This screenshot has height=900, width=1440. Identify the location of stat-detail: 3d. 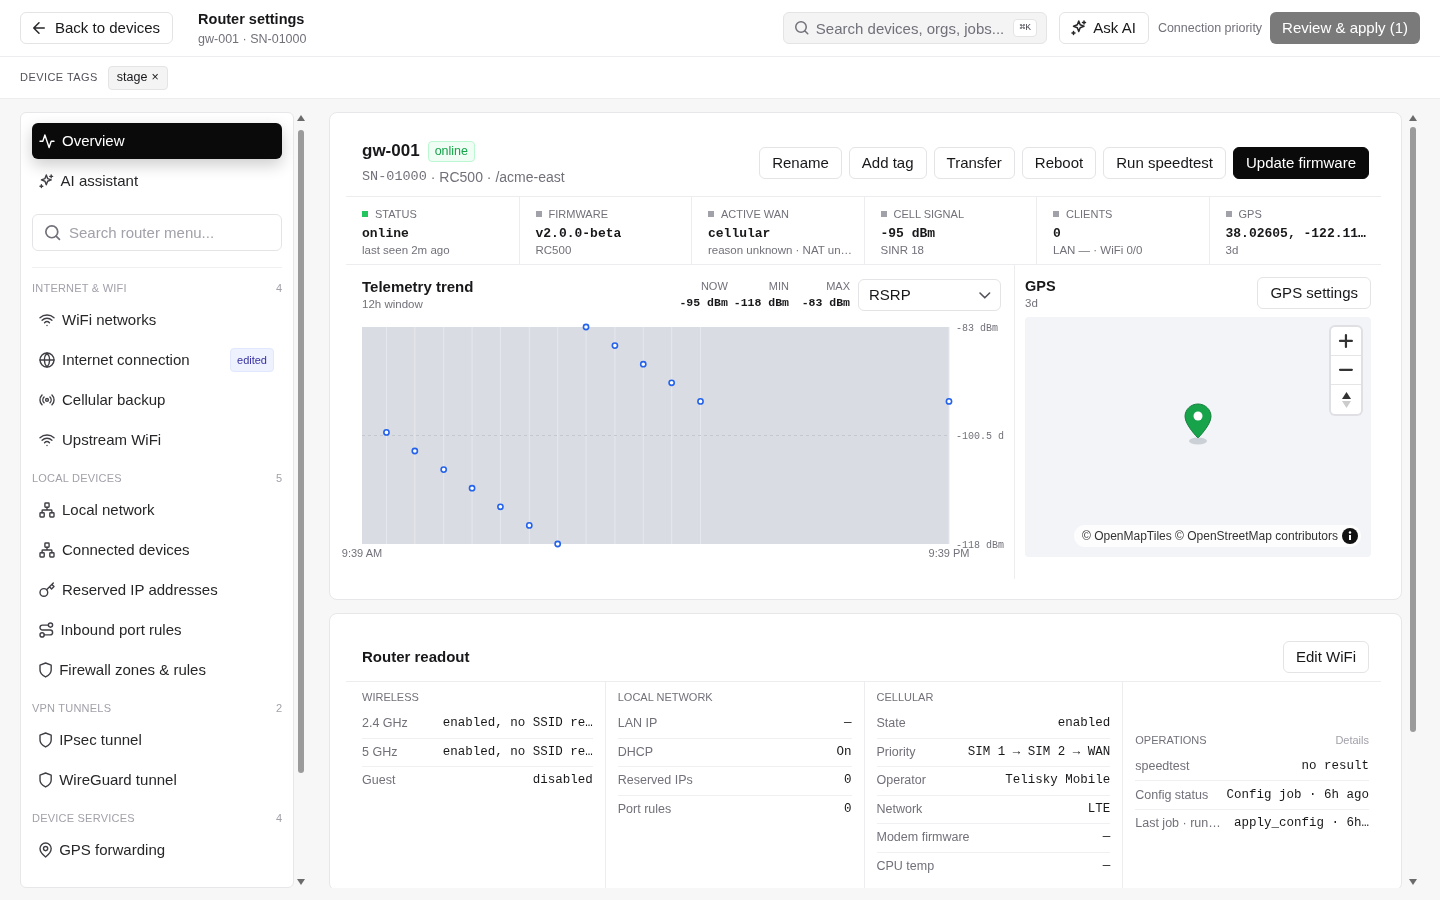
(1232, 250).